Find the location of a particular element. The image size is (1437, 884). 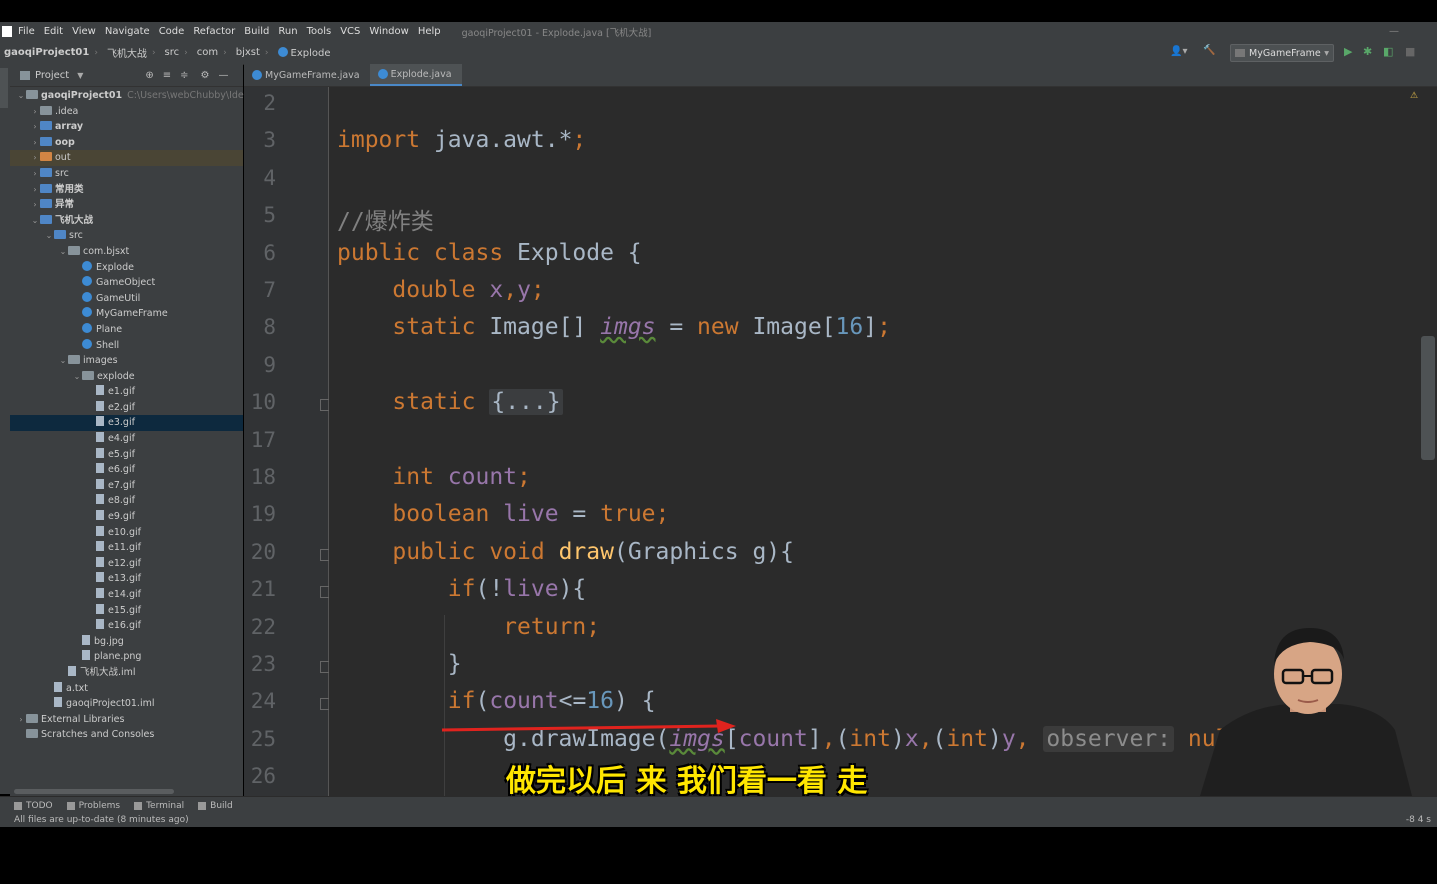

tree-item: e7.gif is located at coordinates (126, 486).